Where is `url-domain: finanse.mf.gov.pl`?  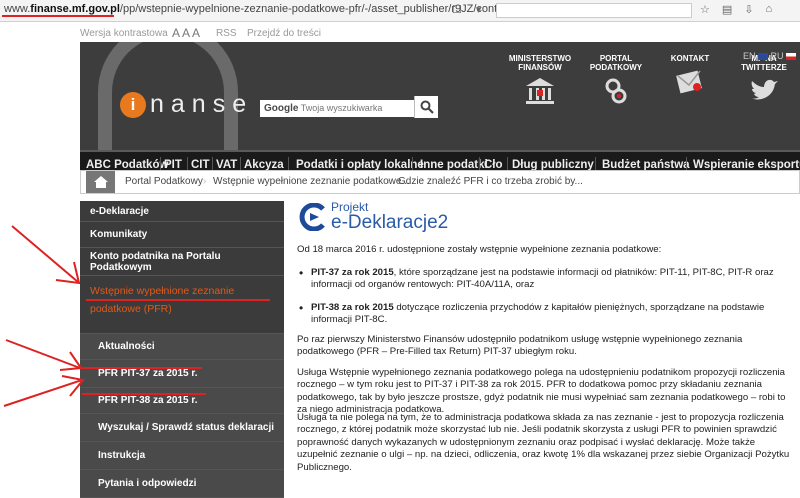 url-domain: finanse.mf.gov.pl is located at coordinates (75, 9).